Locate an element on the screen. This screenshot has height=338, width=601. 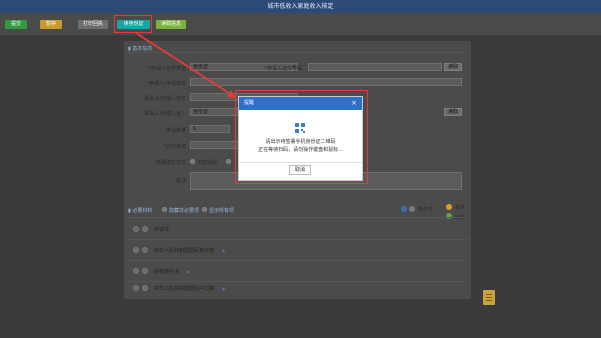
legend-paper-label: 纸件 is located at coordinates (460, 208).